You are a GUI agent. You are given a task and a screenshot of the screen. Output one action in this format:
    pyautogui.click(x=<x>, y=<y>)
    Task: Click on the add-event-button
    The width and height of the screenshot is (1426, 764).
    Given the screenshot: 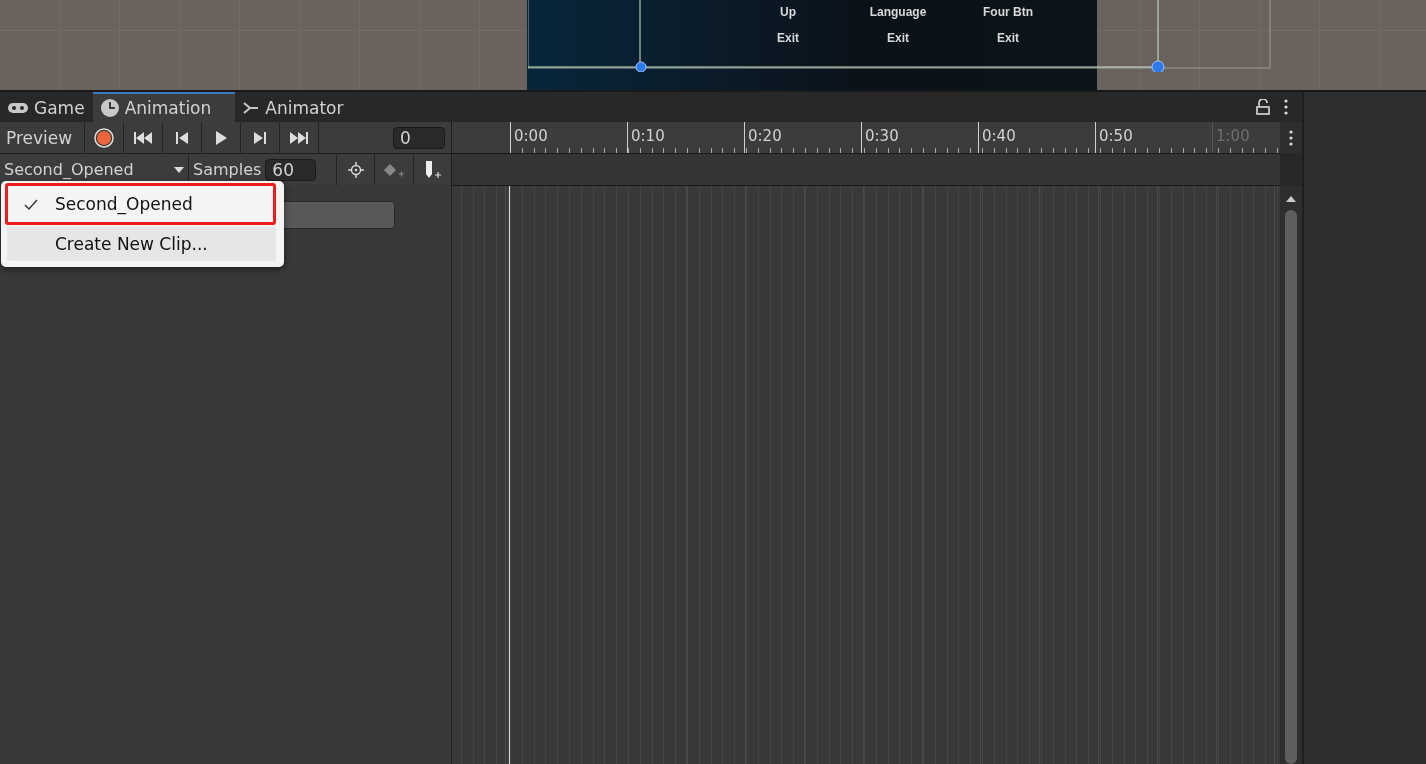 What is the action you would take?
    pyautogui.click(x=432, y=169)
    